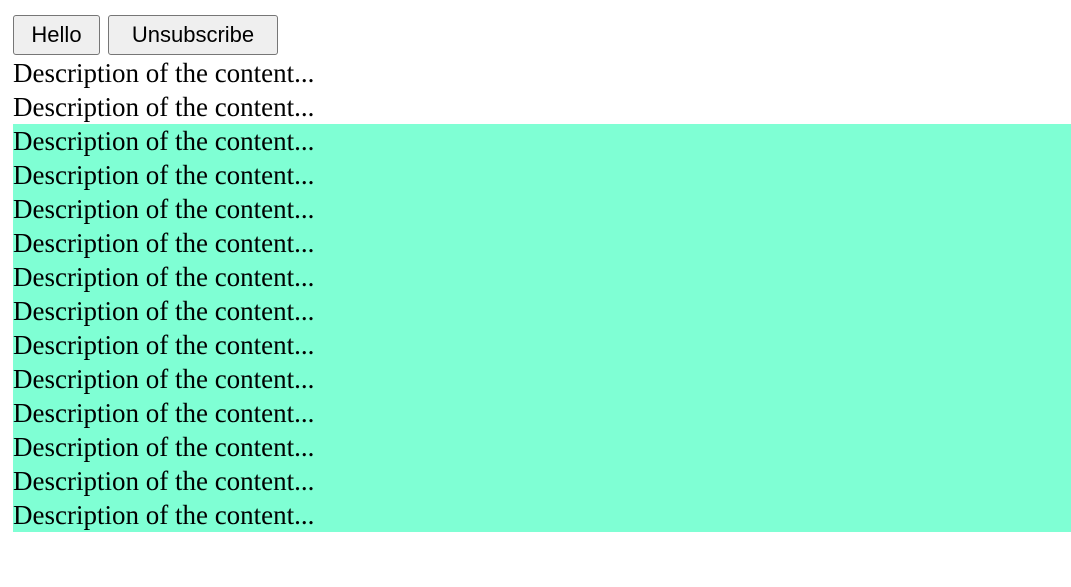 The height and width of the screenshot is (587, 1071). I want to click on unsubscribe-button: Unsubscribe, so click(193, 35).